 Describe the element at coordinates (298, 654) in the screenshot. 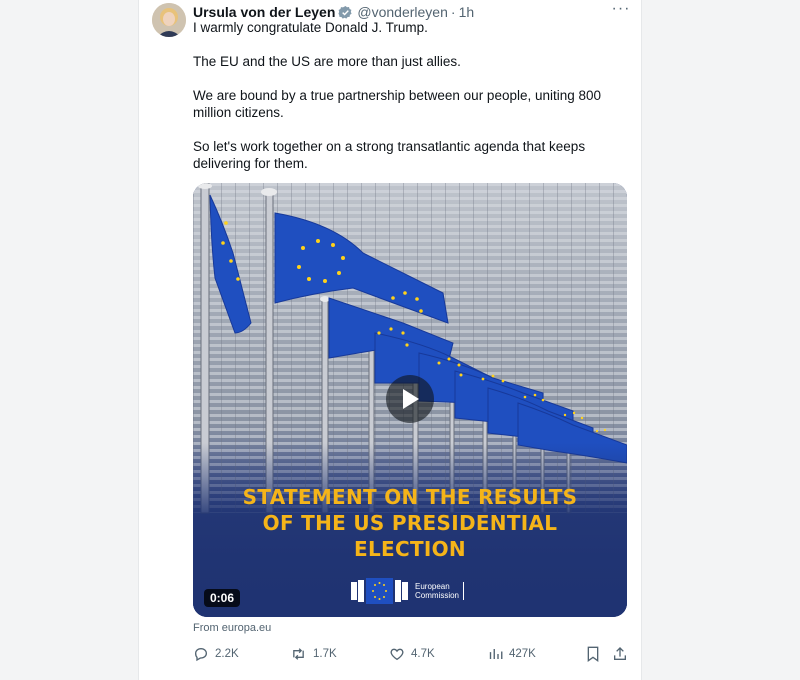

I see `repost-icon` at that location.